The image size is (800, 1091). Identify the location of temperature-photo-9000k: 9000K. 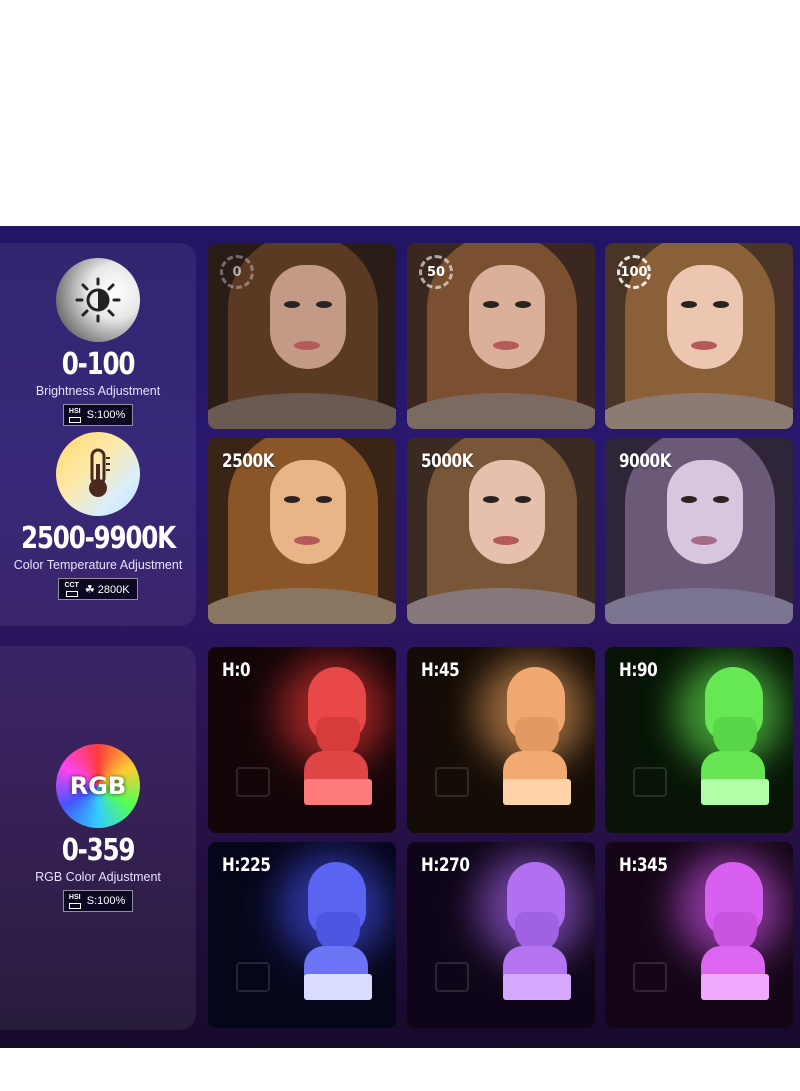
(699, 531).